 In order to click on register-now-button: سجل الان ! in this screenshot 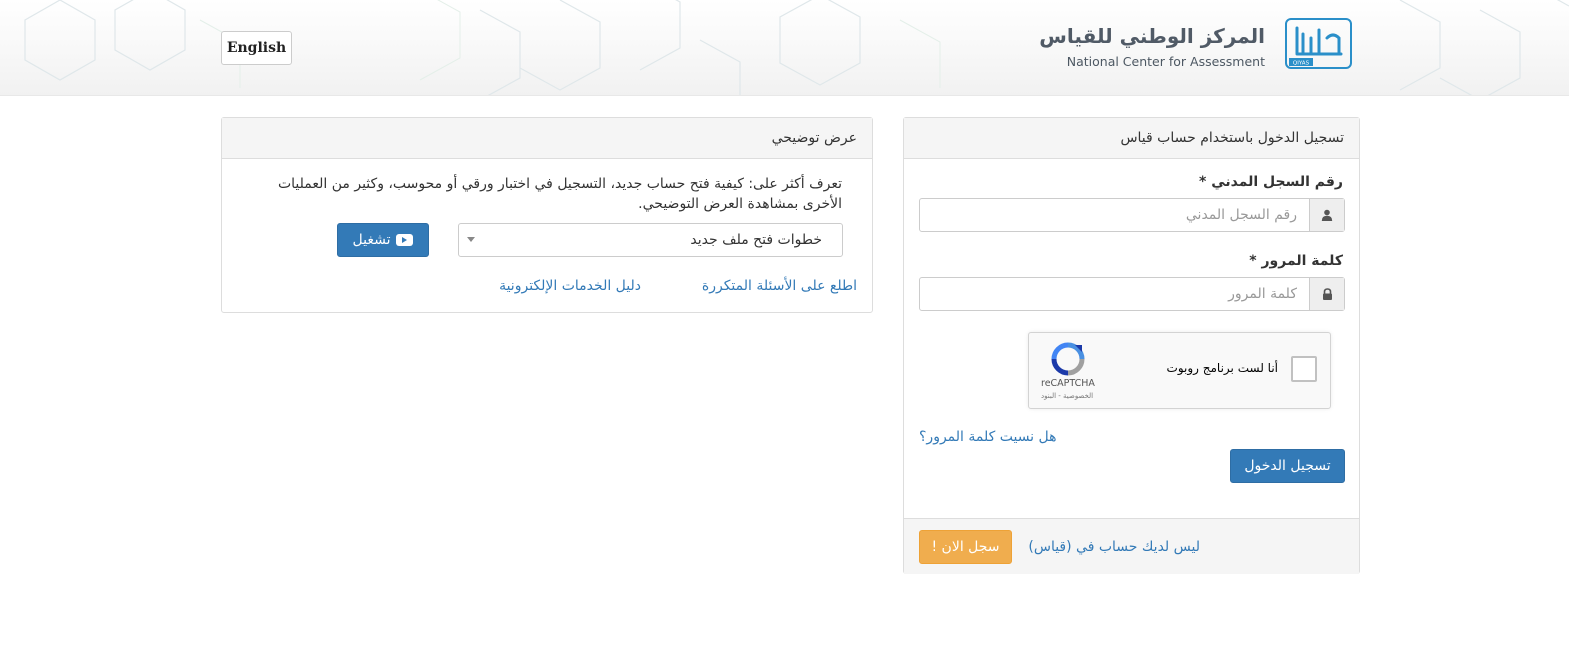, I will do `click(965, 547)`.